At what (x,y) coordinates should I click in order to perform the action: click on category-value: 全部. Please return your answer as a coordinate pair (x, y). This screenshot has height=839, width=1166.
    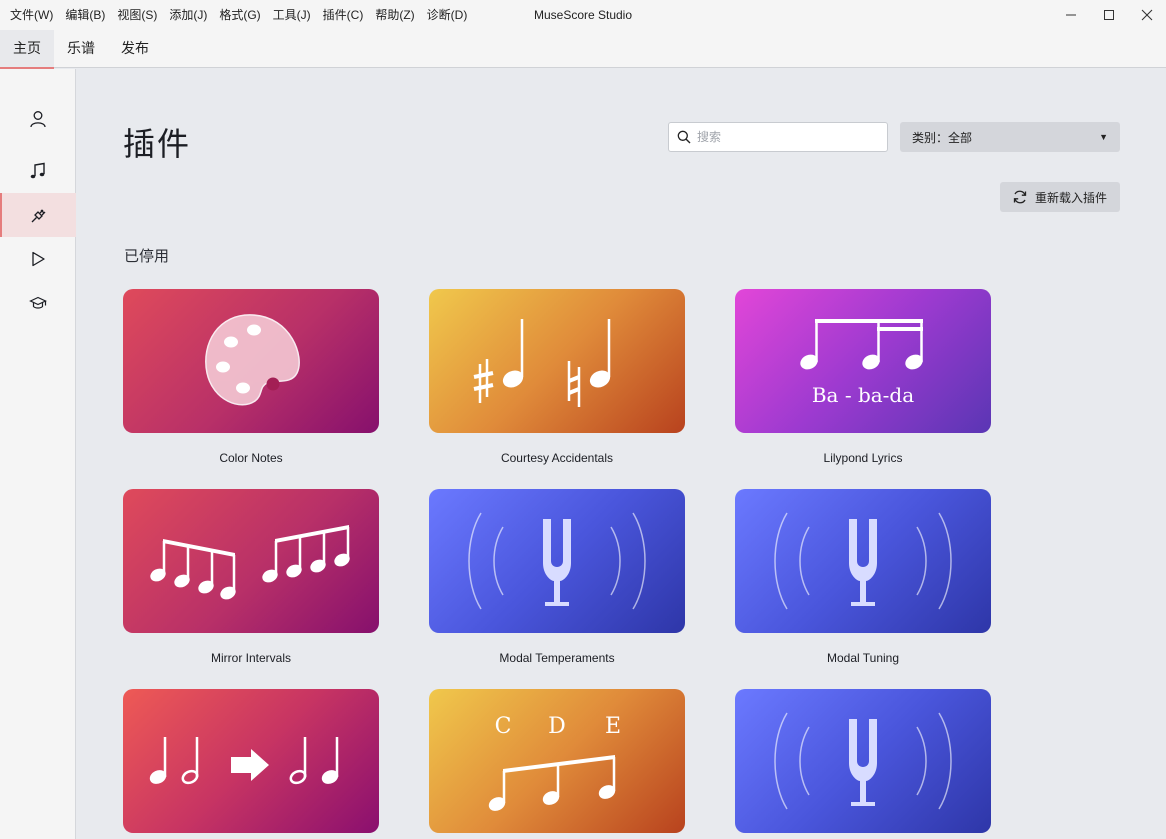
    Looking at the image, I should click on (960, 137).